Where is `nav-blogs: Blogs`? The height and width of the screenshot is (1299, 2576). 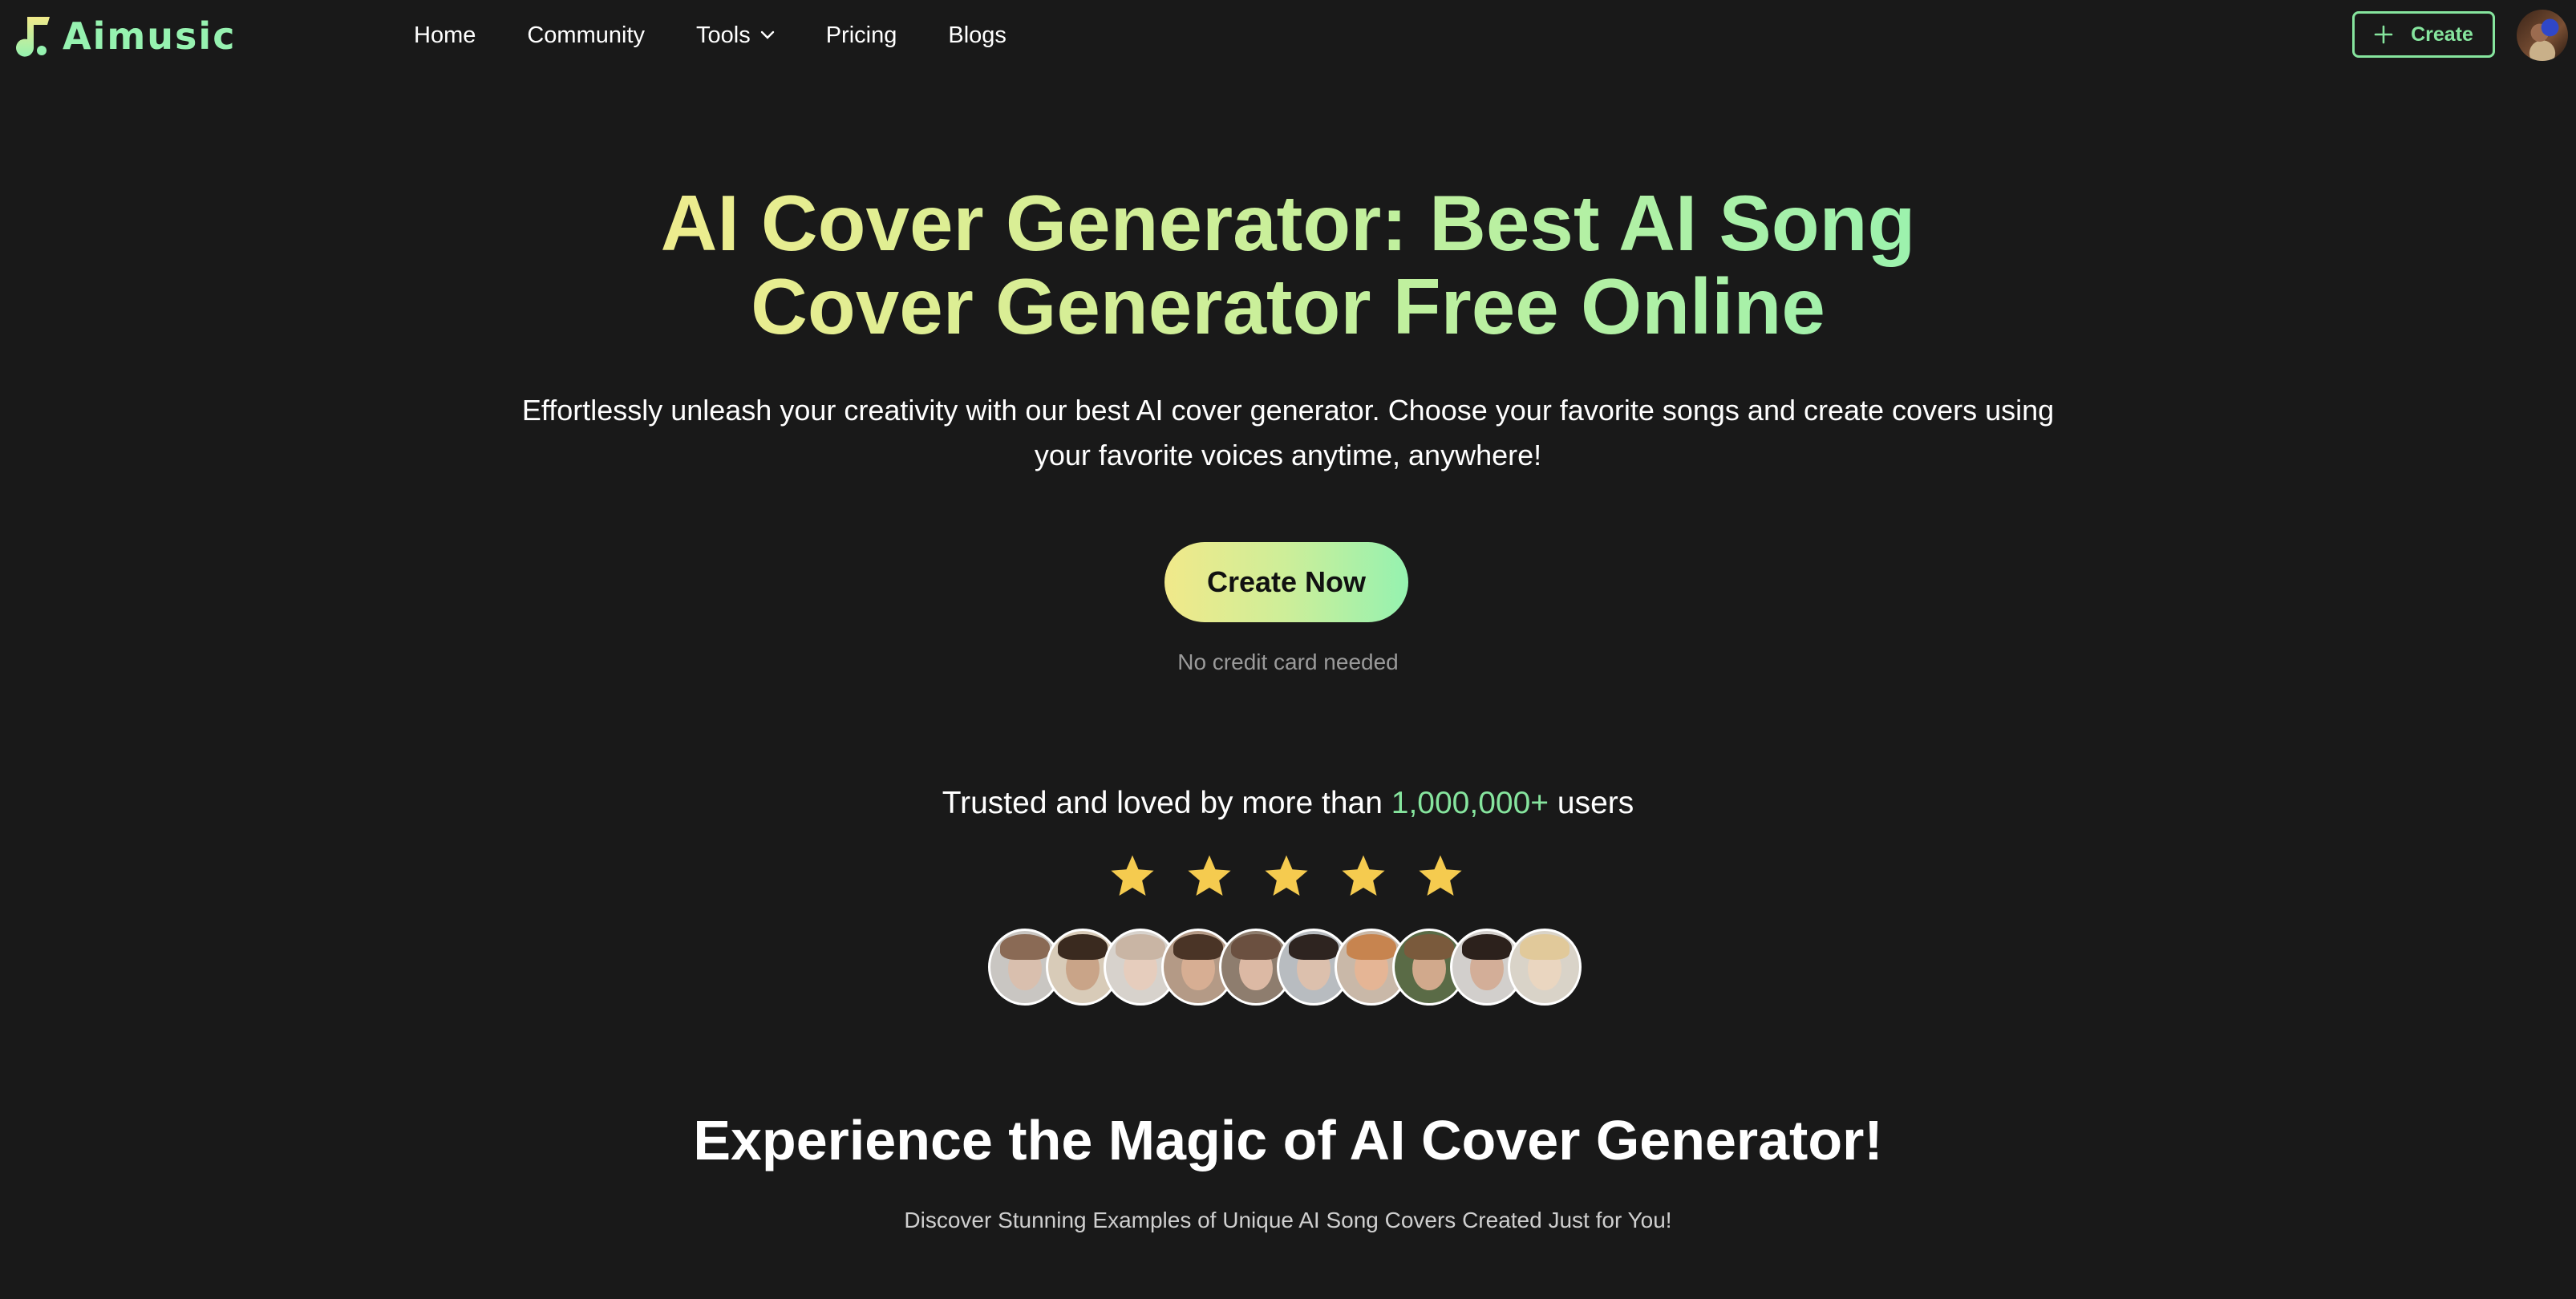
nav-blogs: Blogs is located at coordinates (977, 35).